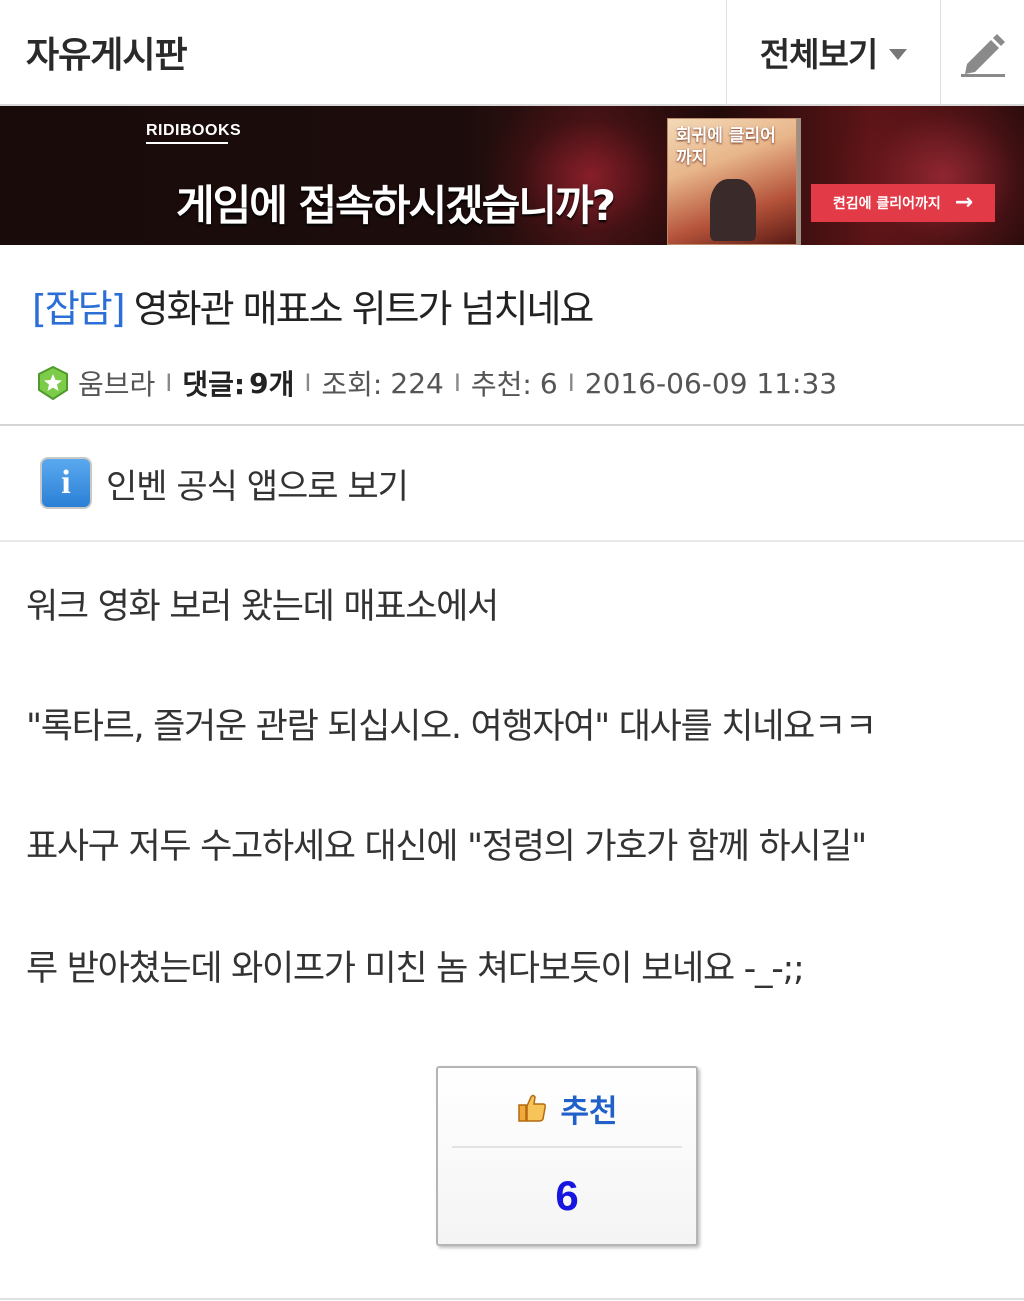  What do you see at coordinates (589, 1111) in the screenshot?
I see `recommend-box-label: 추천` at bounding box center [589, 1111].